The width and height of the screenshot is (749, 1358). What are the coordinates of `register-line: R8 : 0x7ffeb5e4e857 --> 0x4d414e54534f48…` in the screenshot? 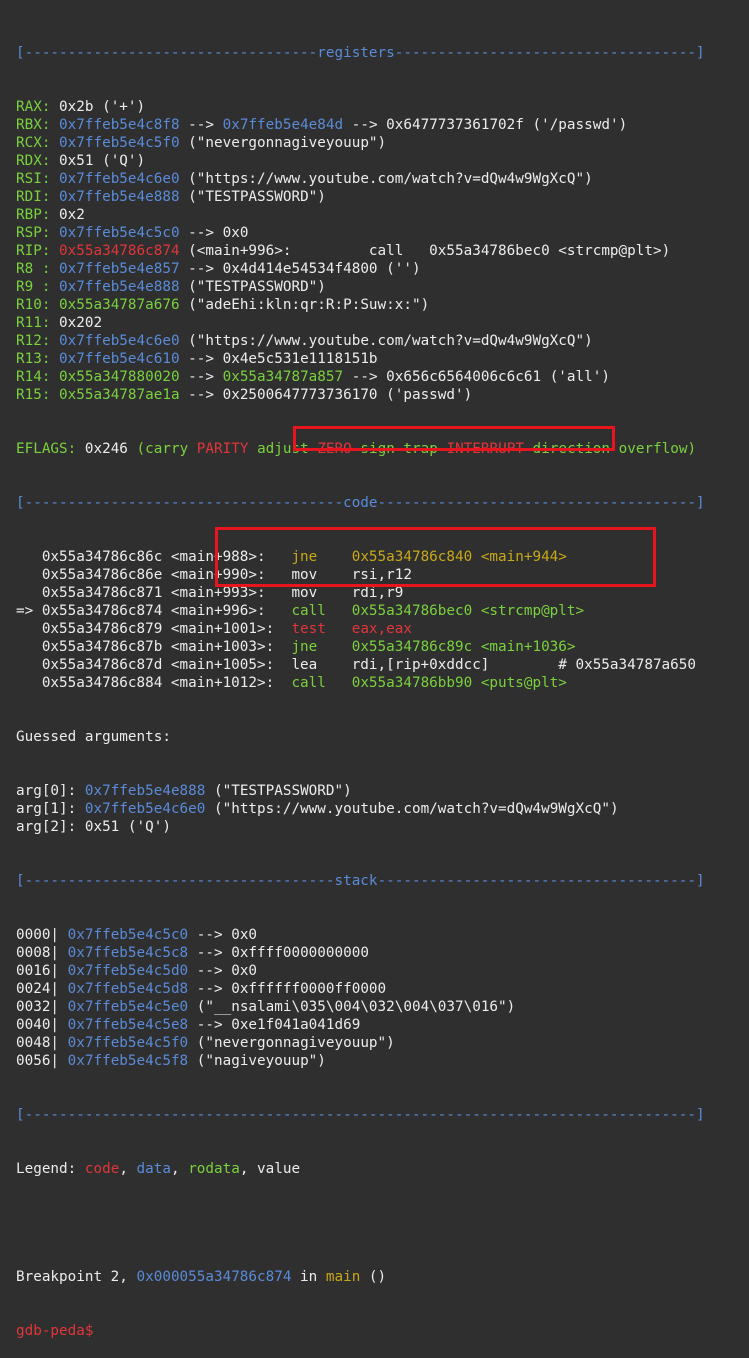 It's located at (382, 269).